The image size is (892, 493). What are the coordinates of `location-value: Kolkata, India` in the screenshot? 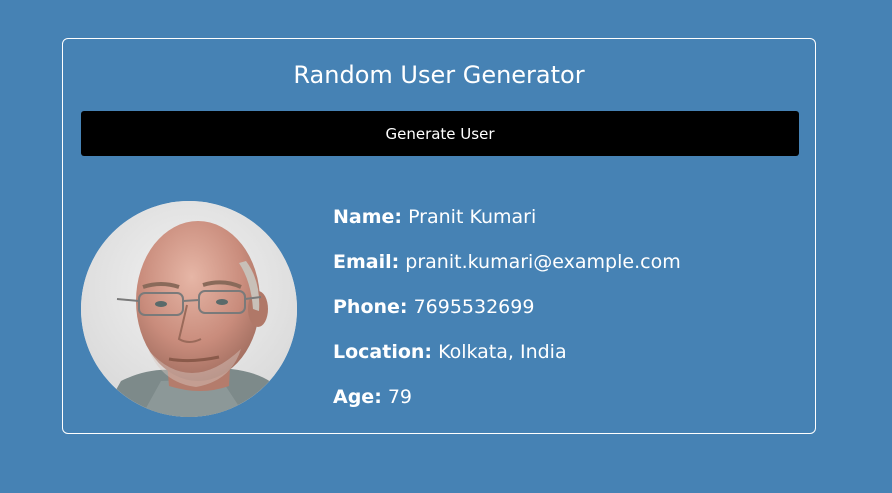 It's located at (502, 352).